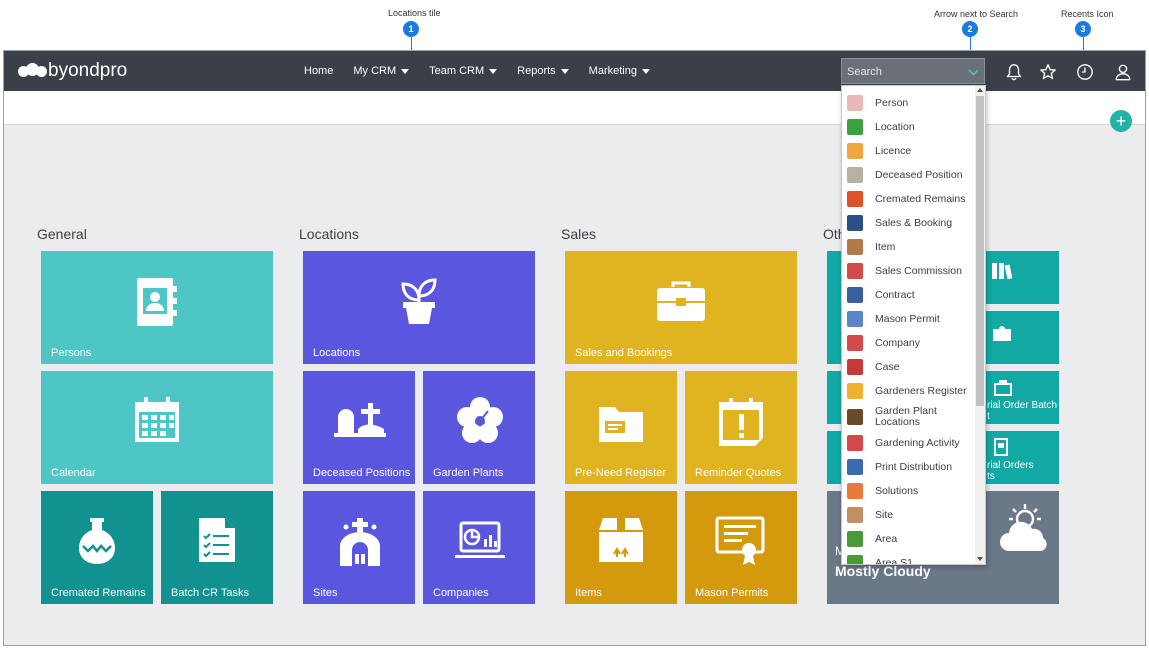 Image resolution: width=1149 pixels, height=649 pixels. Describe the element at coordinates (914, 223) in the screenshot. I see `dropdown-item-label: Sales & Booking` at that location.